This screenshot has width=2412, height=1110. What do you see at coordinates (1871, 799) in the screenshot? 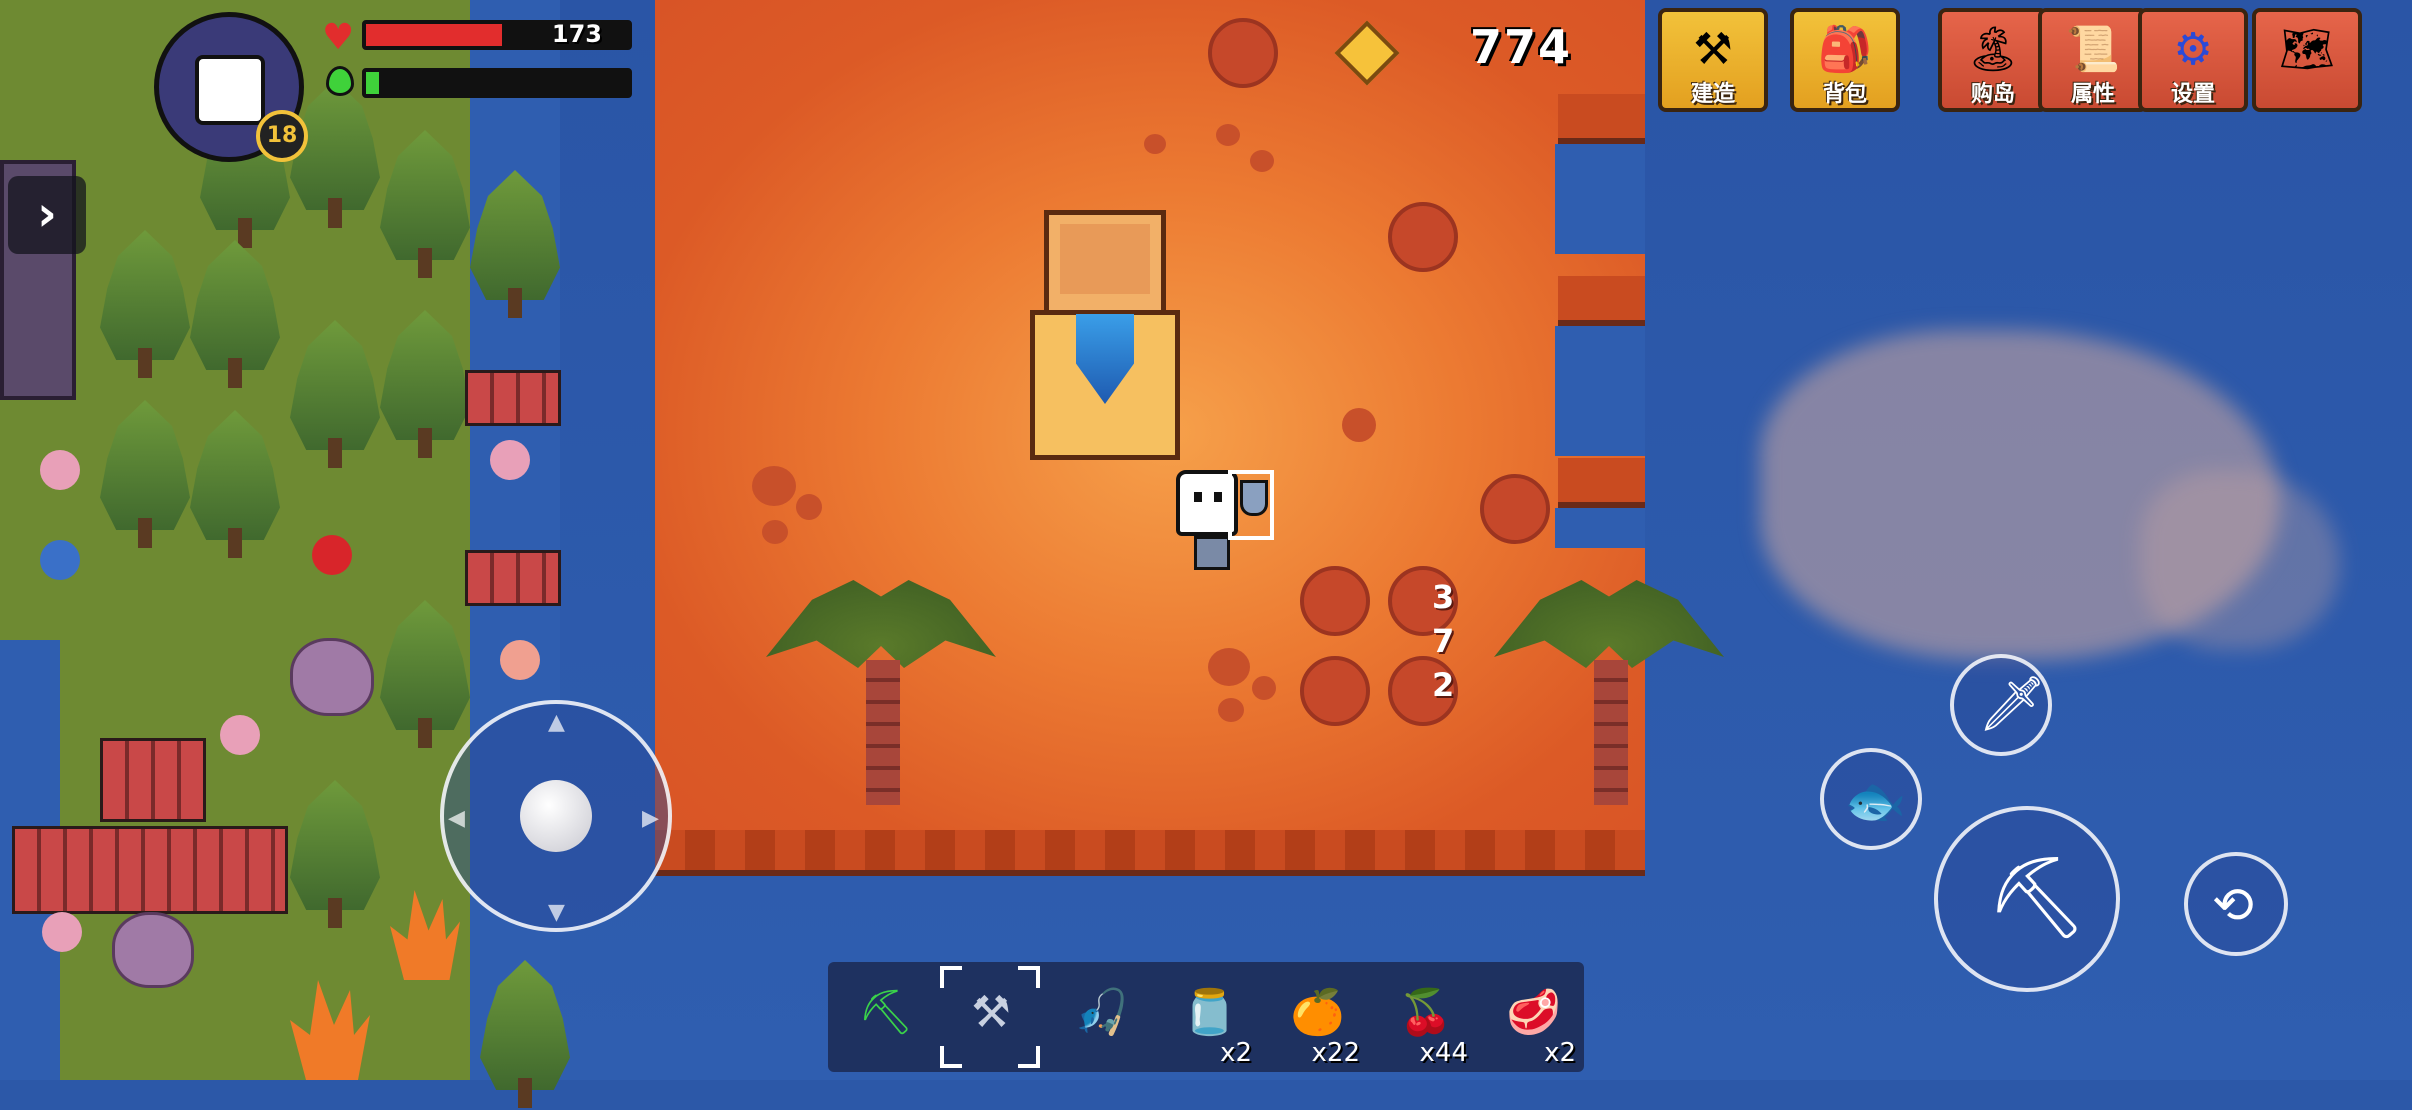
I see `fish-button: 🐟` at bounding box center [1871, 799].